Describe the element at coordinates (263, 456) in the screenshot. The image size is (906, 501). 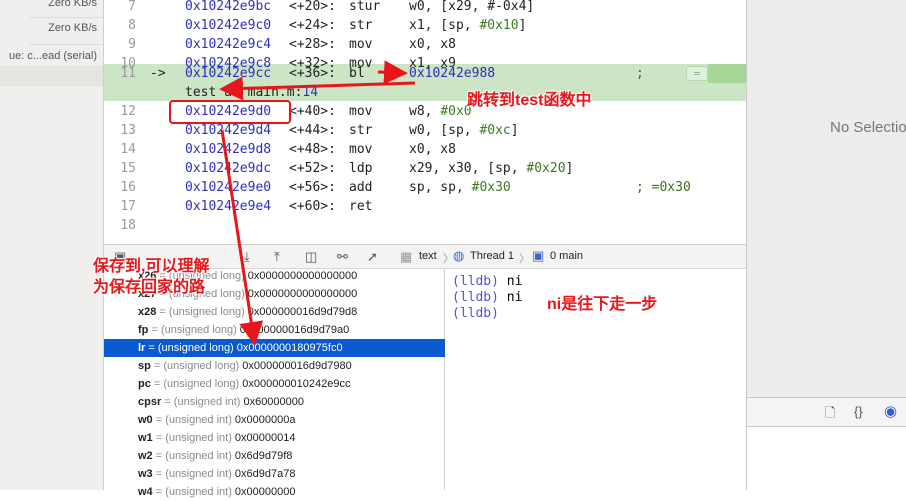
I see `variable-value: 0x6d9d79f8` at that location.